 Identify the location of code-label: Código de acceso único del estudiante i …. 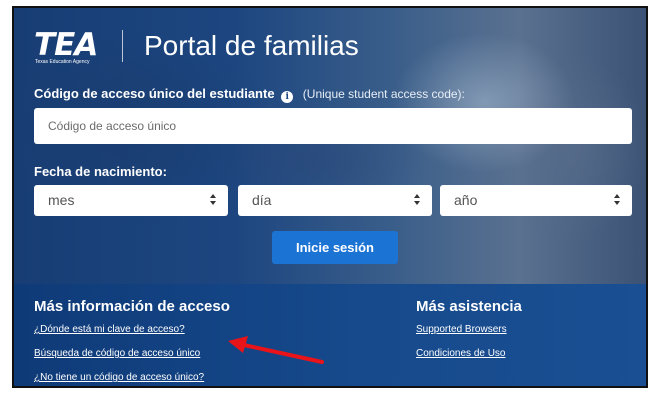
(249, 94).